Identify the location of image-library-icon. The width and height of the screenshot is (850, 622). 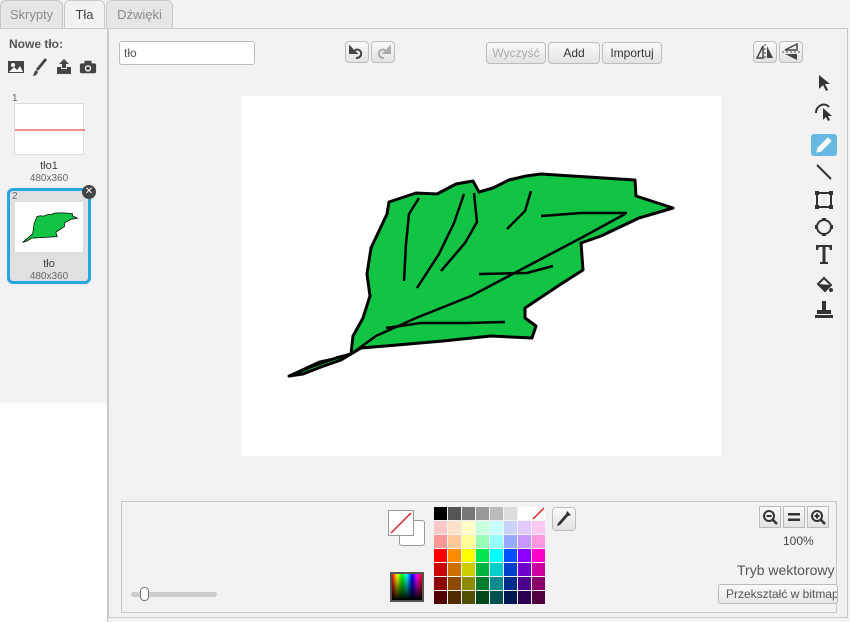
(16, 67).